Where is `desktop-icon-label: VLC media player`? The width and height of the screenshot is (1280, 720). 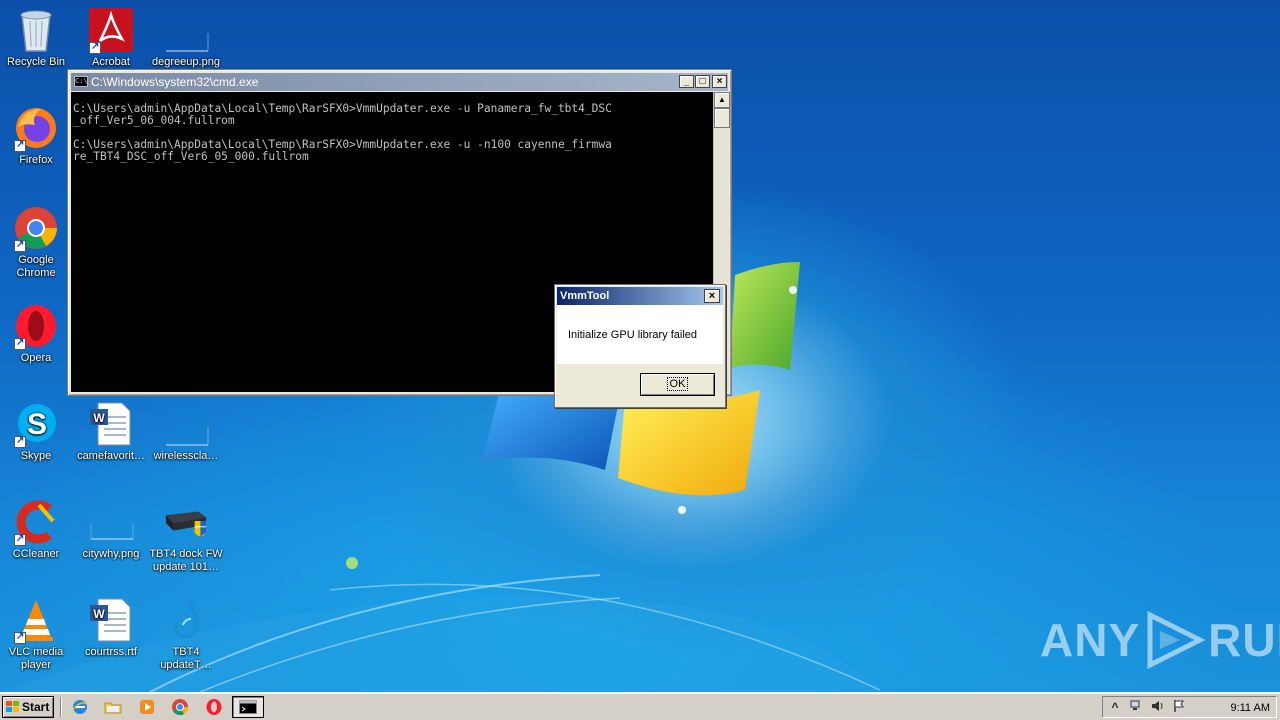
desktop-icon-label: VLC media player is located at coordinates (36, 658).